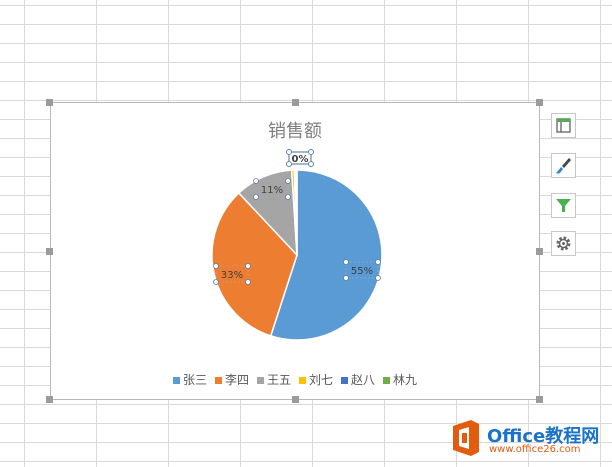 Image resolution: width=612 pixels, height=467 pixels. What do you see at coordinates (49, 102) in the screenshot?
I see `resize-handle-top-left` at bounding box center [49, 102].